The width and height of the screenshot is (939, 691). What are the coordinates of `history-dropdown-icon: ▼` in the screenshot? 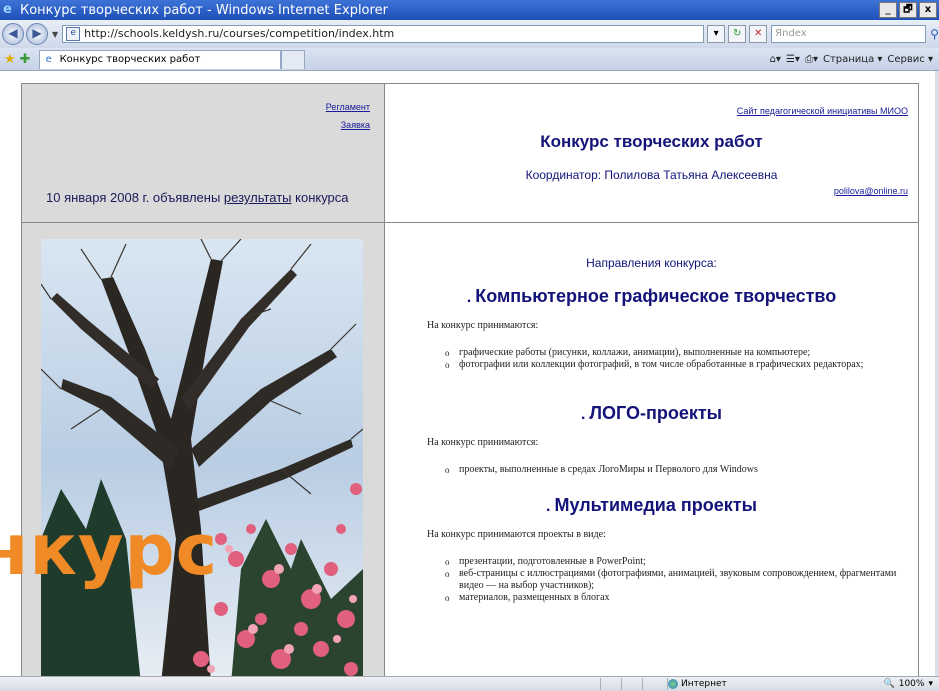 It's located at (55, 34).